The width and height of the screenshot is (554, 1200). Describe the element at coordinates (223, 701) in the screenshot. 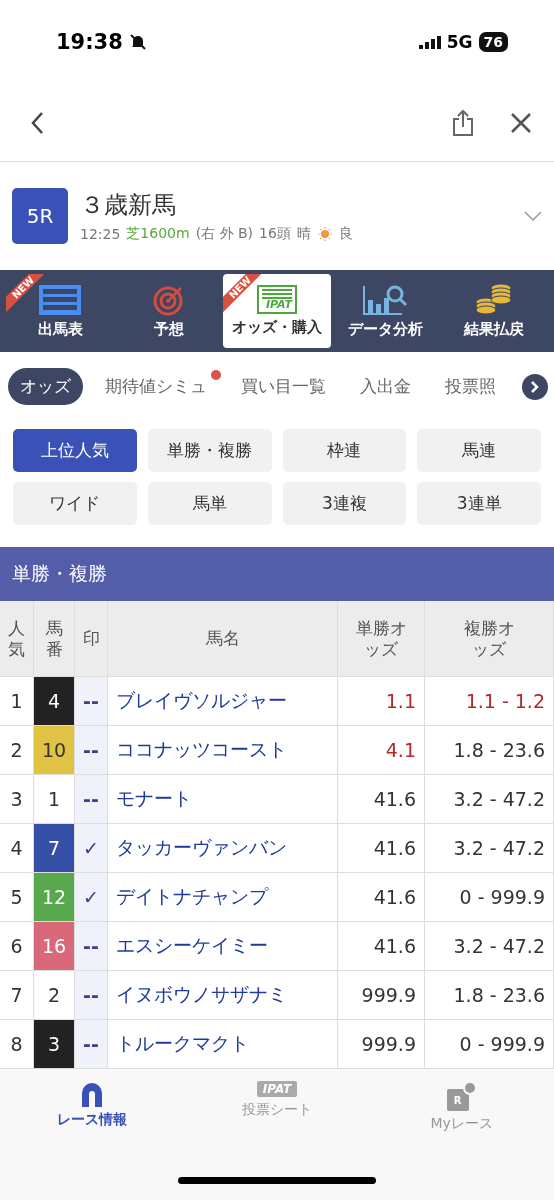

I see `horse-name-link: ブレイヴソルジャー` at that location.